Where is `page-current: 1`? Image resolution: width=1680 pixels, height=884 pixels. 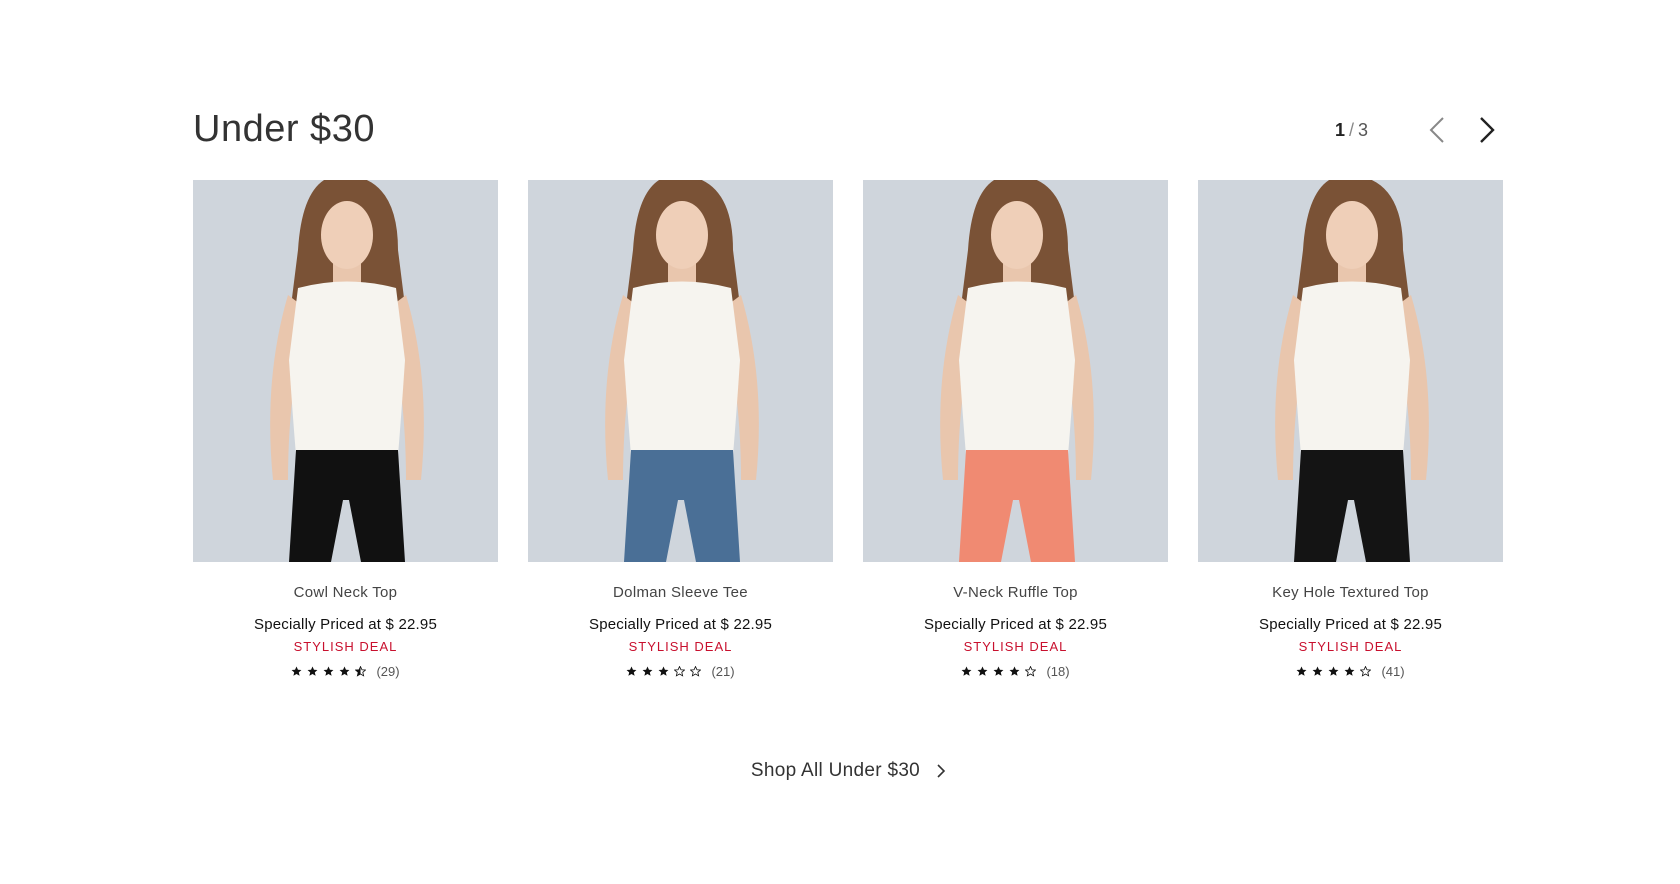 page-current: 1 is located at coordinates (1339, 129).